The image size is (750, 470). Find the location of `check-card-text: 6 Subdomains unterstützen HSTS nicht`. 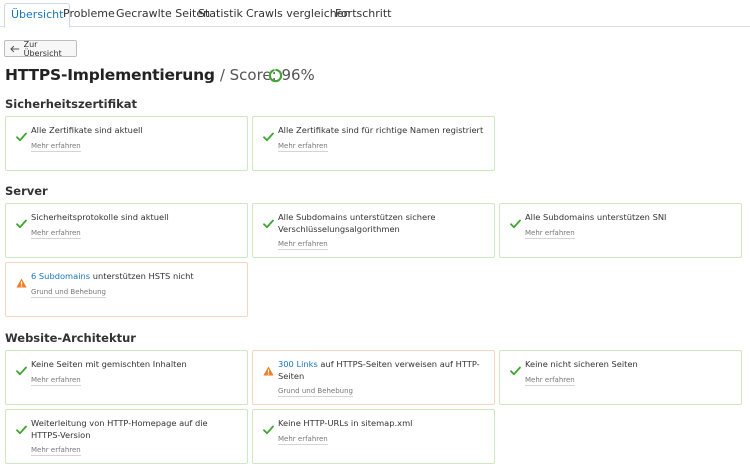

check-card-text: 6 Subdomains unterstützen HSTS nicht is located at coordinates (135, 277).